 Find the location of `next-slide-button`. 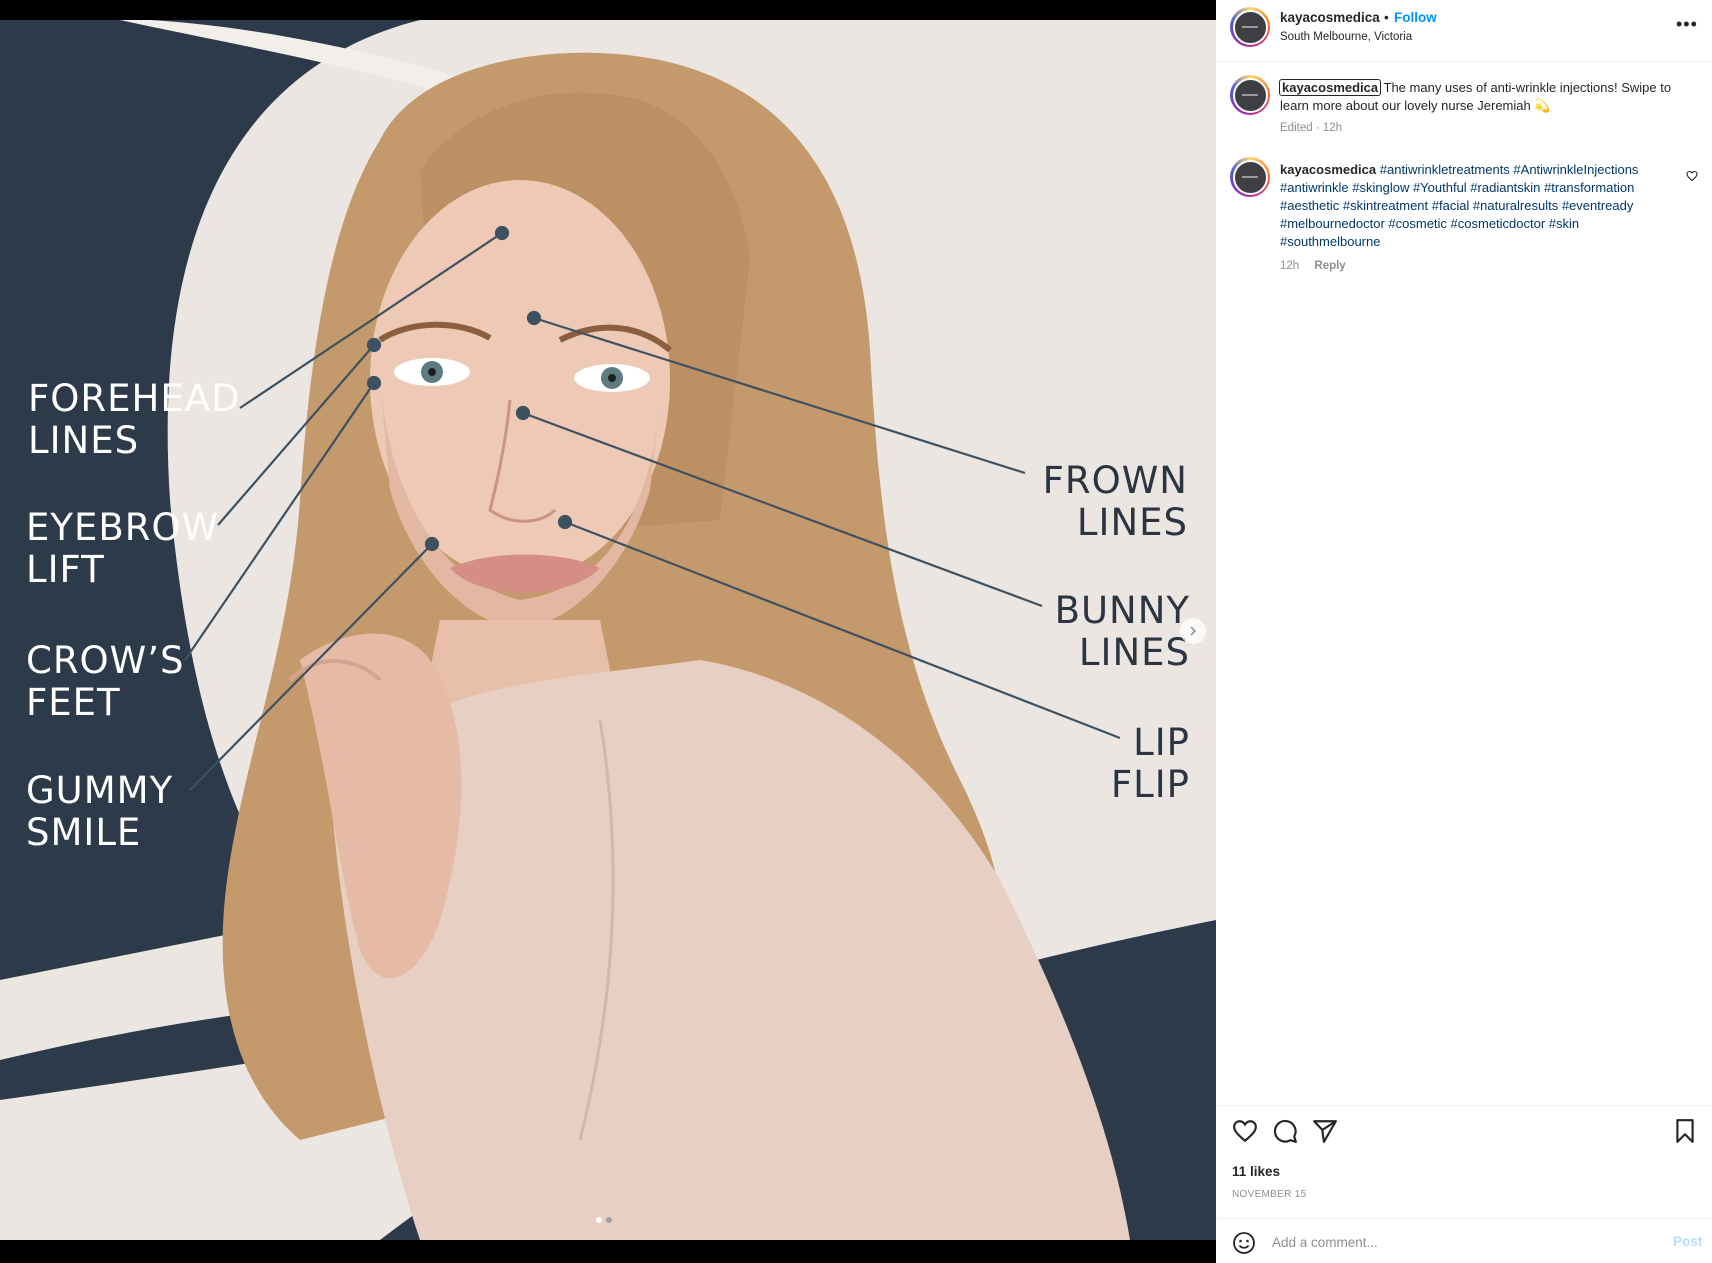

next-slide-button is located at coordinates (1193, 631).